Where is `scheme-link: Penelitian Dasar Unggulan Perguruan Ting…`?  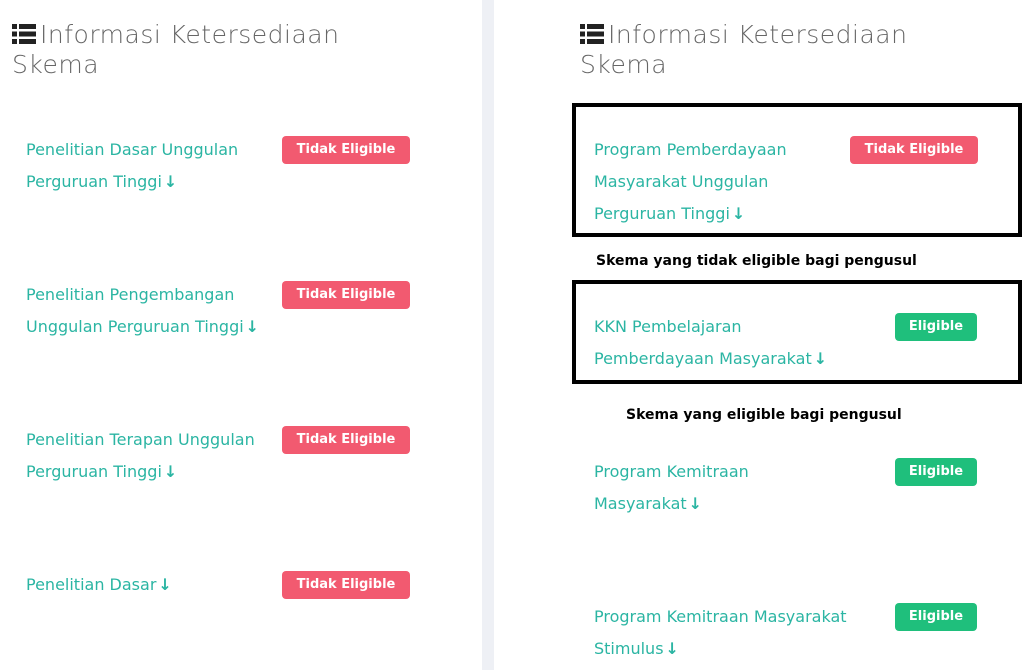
scheme-link: Penelitian Dasar Unggulan Perguruan Ting… is located at coordinates (132, 166).